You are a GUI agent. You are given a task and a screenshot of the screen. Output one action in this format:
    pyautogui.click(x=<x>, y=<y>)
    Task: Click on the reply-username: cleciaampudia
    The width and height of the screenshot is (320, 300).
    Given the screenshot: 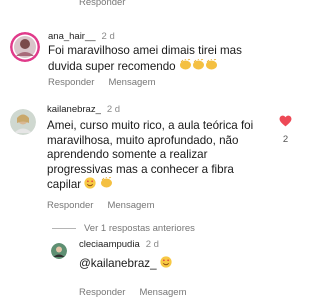 What is the action you would take?
    pyautogui.click(x=109, y=244)
    